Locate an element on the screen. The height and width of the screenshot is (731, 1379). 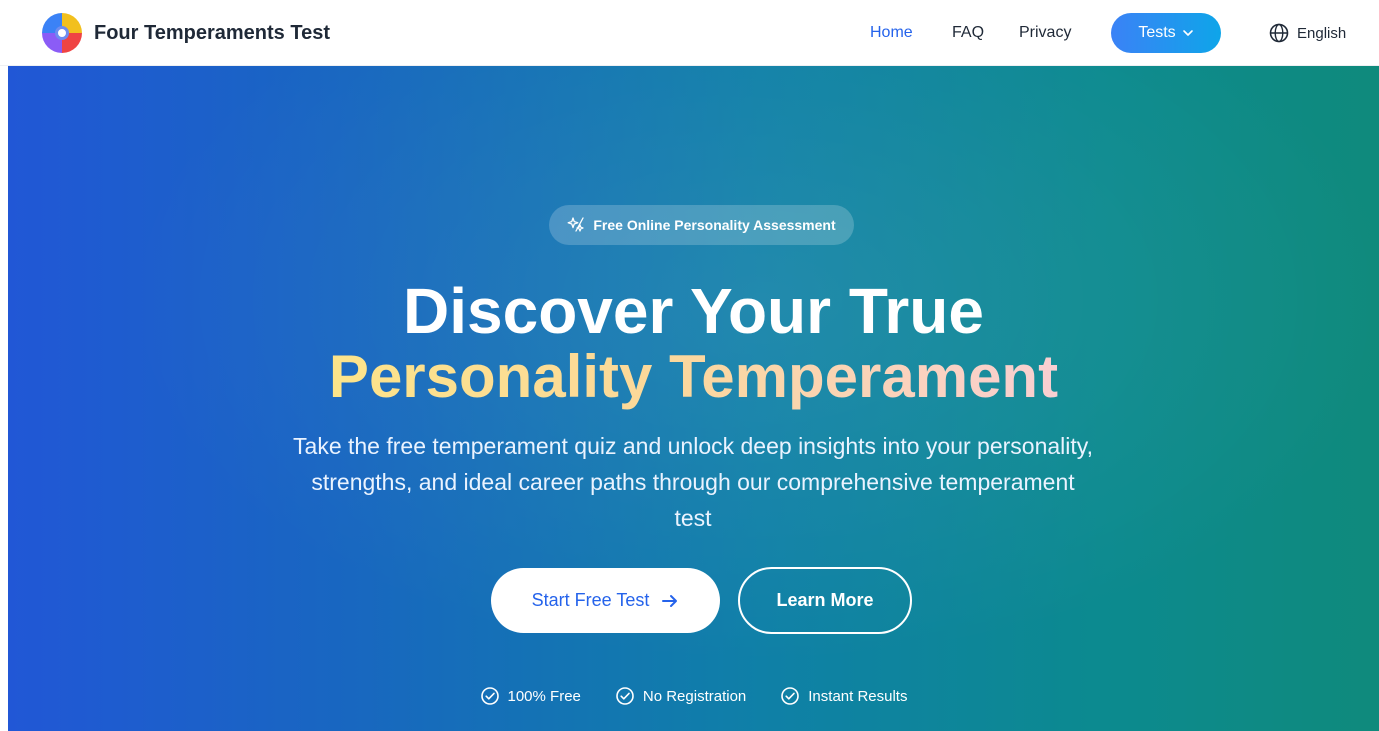
hero-title-highlight: Personality Temperament is located at coordinates (693, 376).